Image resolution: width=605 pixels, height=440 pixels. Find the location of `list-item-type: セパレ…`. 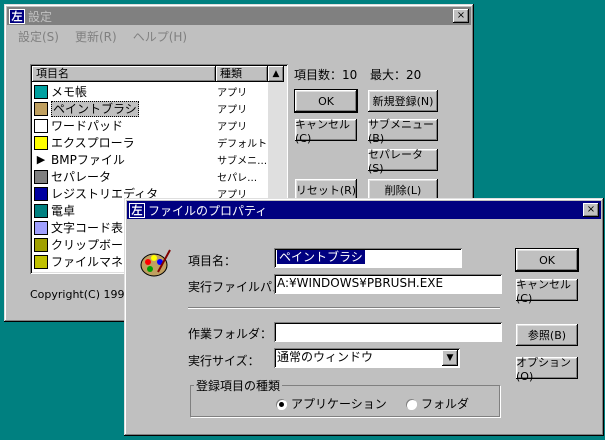

list-item-type: セパレ… is located at coordinates (237, 178).